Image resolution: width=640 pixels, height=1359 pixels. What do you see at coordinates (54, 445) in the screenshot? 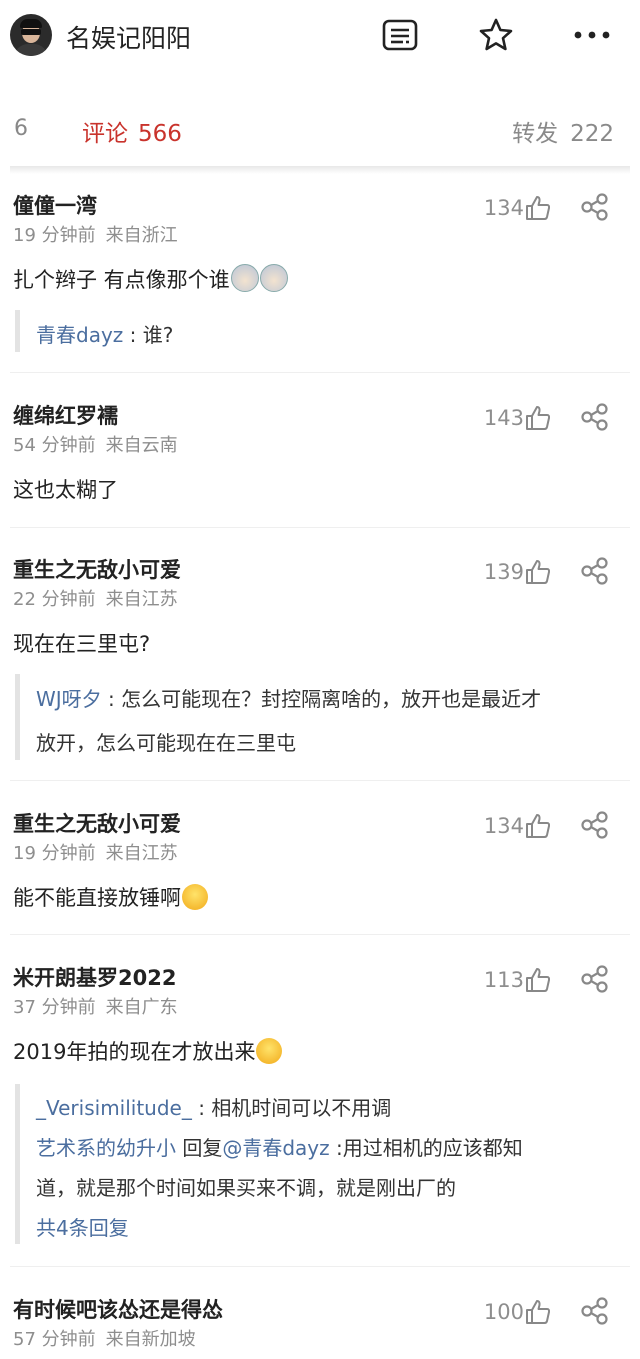
I see `comment-time: 54 分钟前` at bounding box center [54, 445].